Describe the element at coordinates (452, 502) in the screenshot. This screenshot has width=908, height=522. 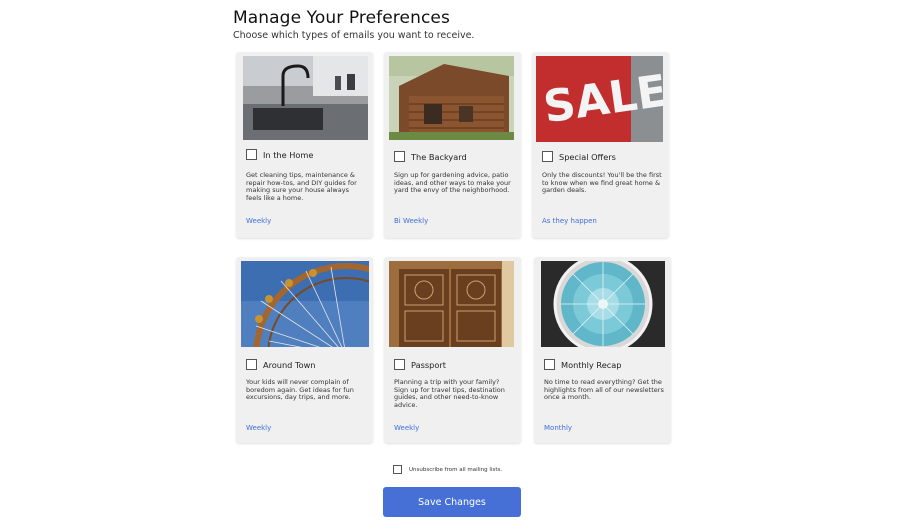
I see `save-changes-button: Save Changes` at that location.